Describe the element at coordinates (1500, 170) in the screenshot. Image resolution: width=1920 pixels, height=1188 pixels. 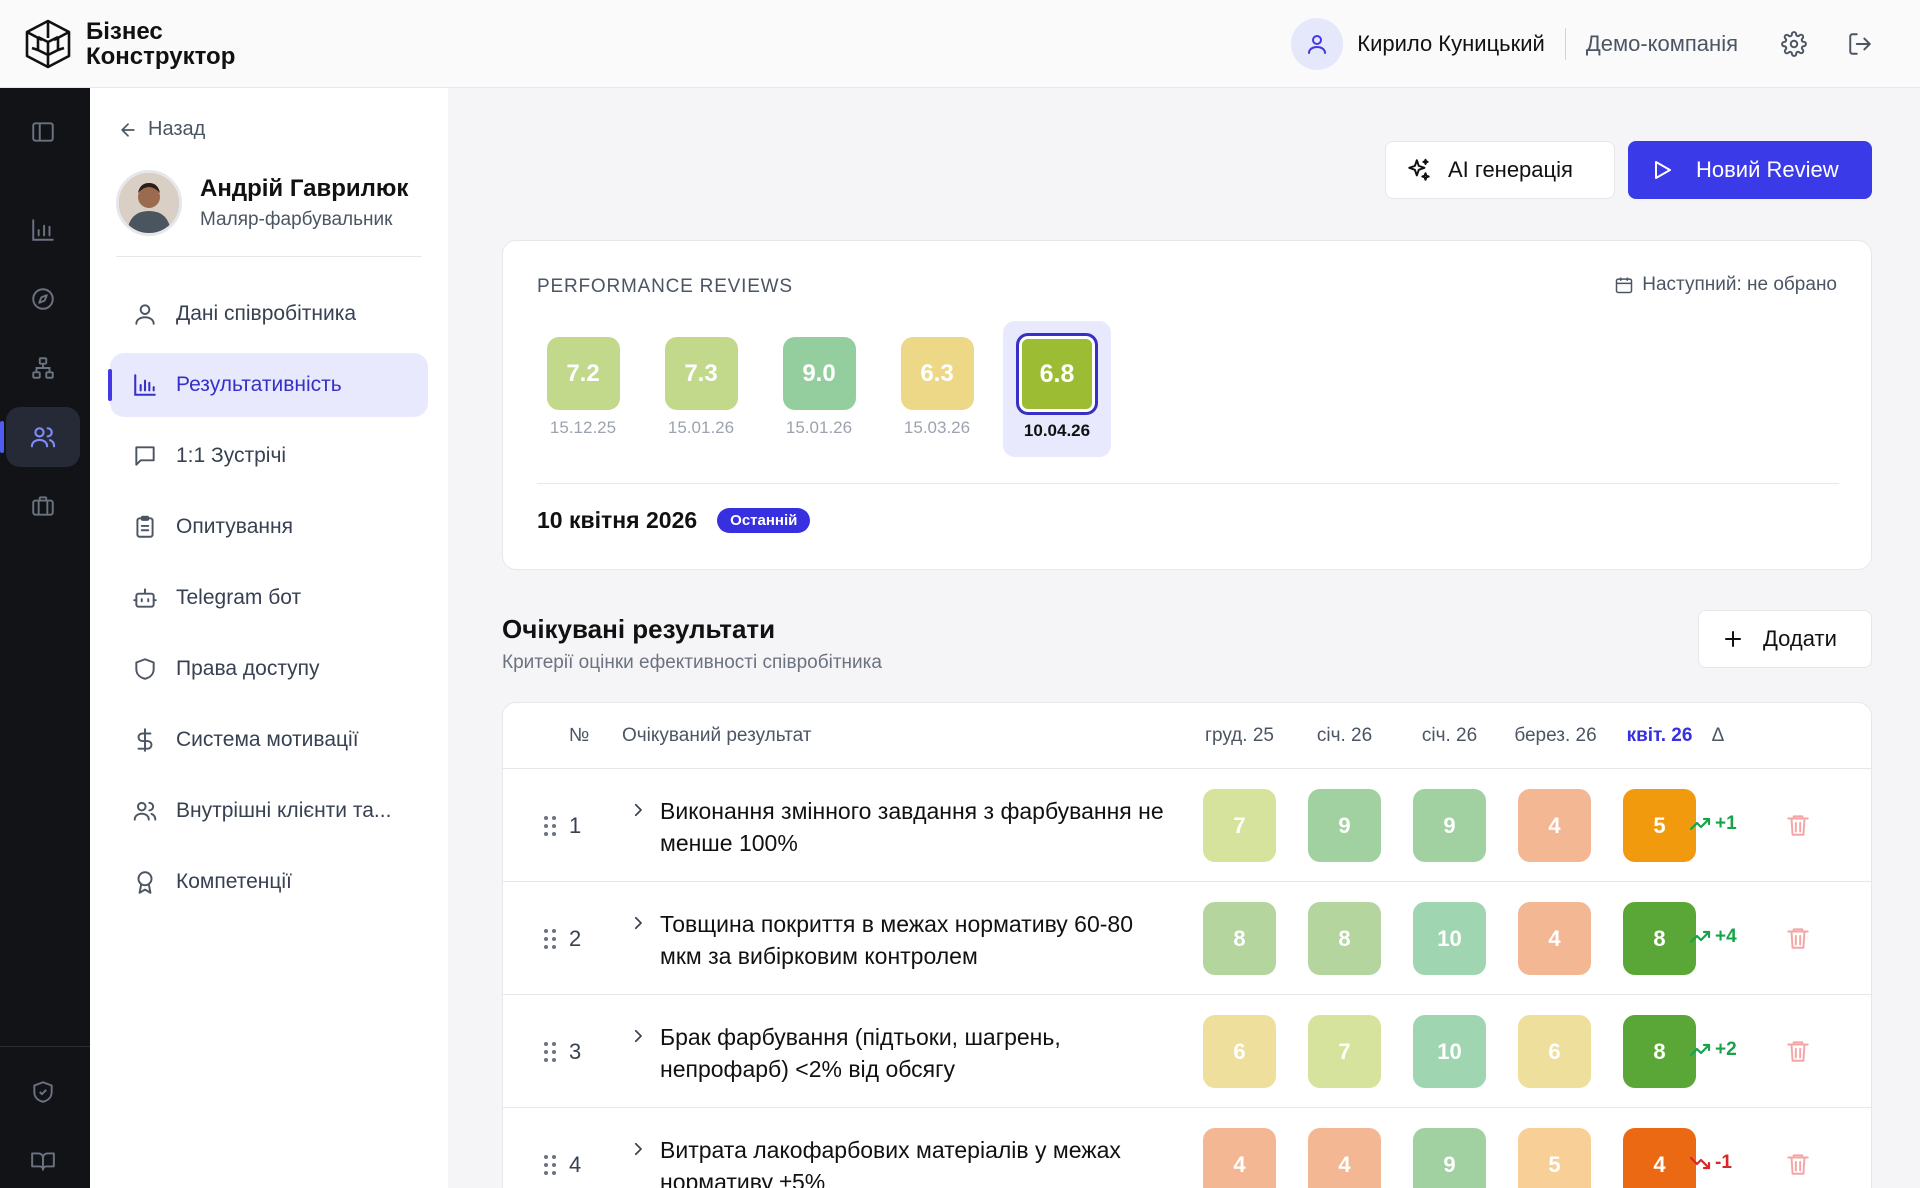
I see `ai-generation-button: AI генерація` at that location.